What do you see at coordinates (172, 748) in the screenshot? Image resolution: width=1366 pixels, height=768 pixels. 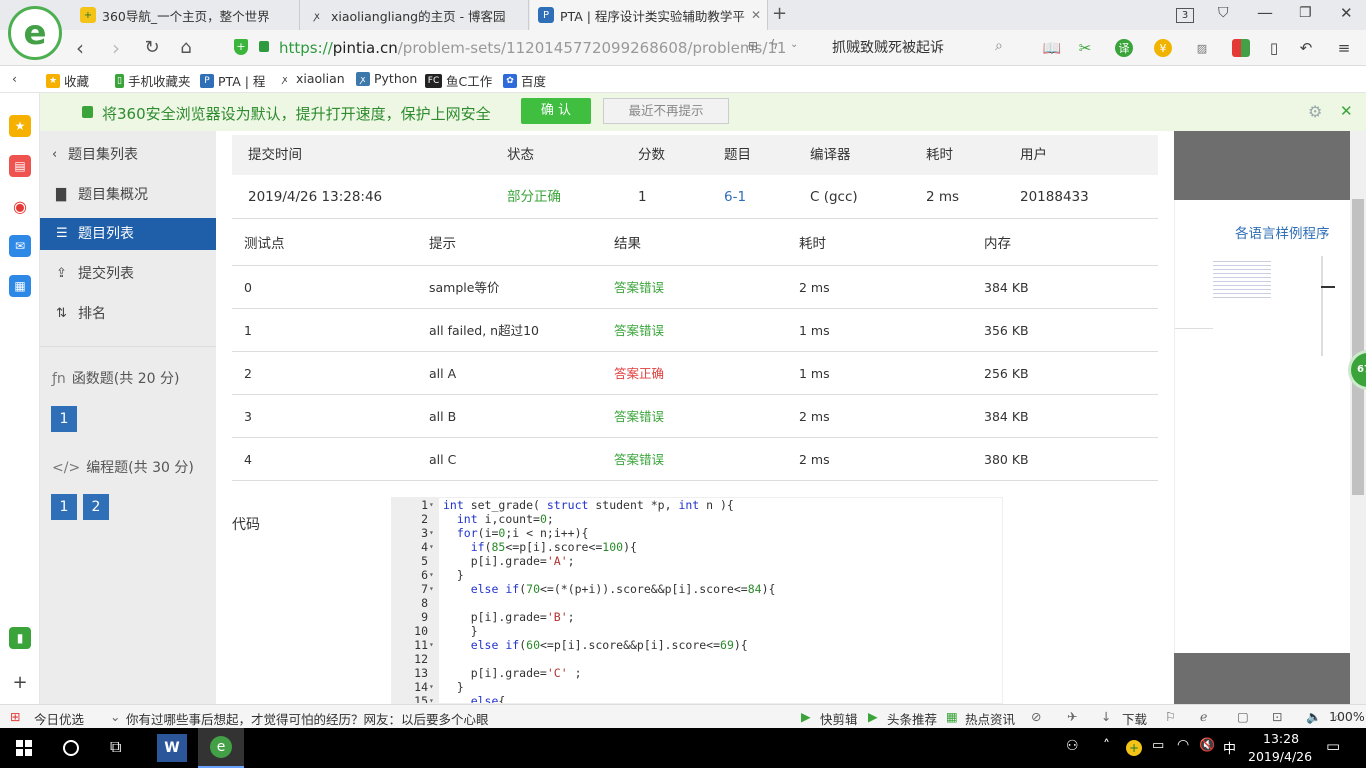 I see `word-app-icon: W` at bounding box center [172, 748].